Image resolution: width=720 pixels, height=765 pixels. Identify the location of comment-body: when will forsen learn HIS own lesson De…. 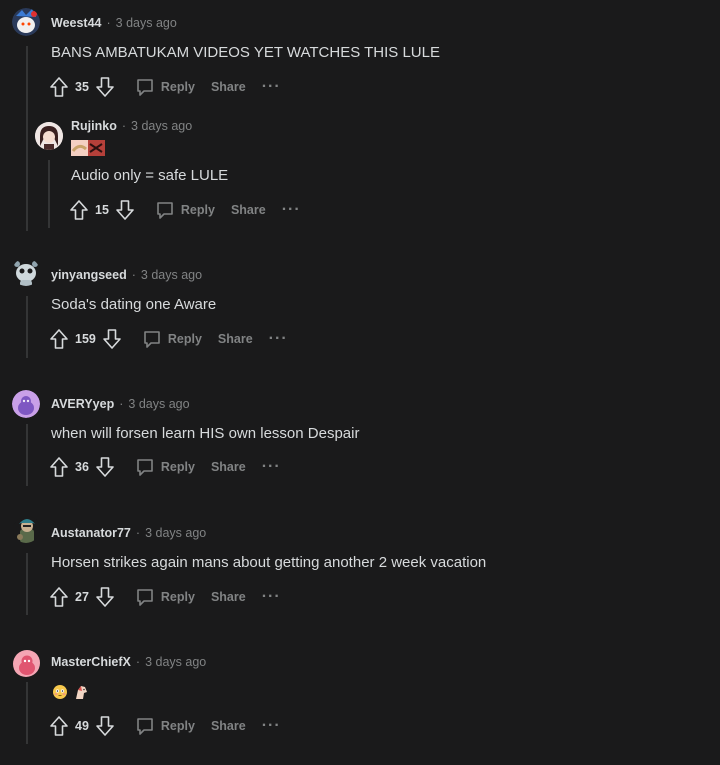
(205, 433).